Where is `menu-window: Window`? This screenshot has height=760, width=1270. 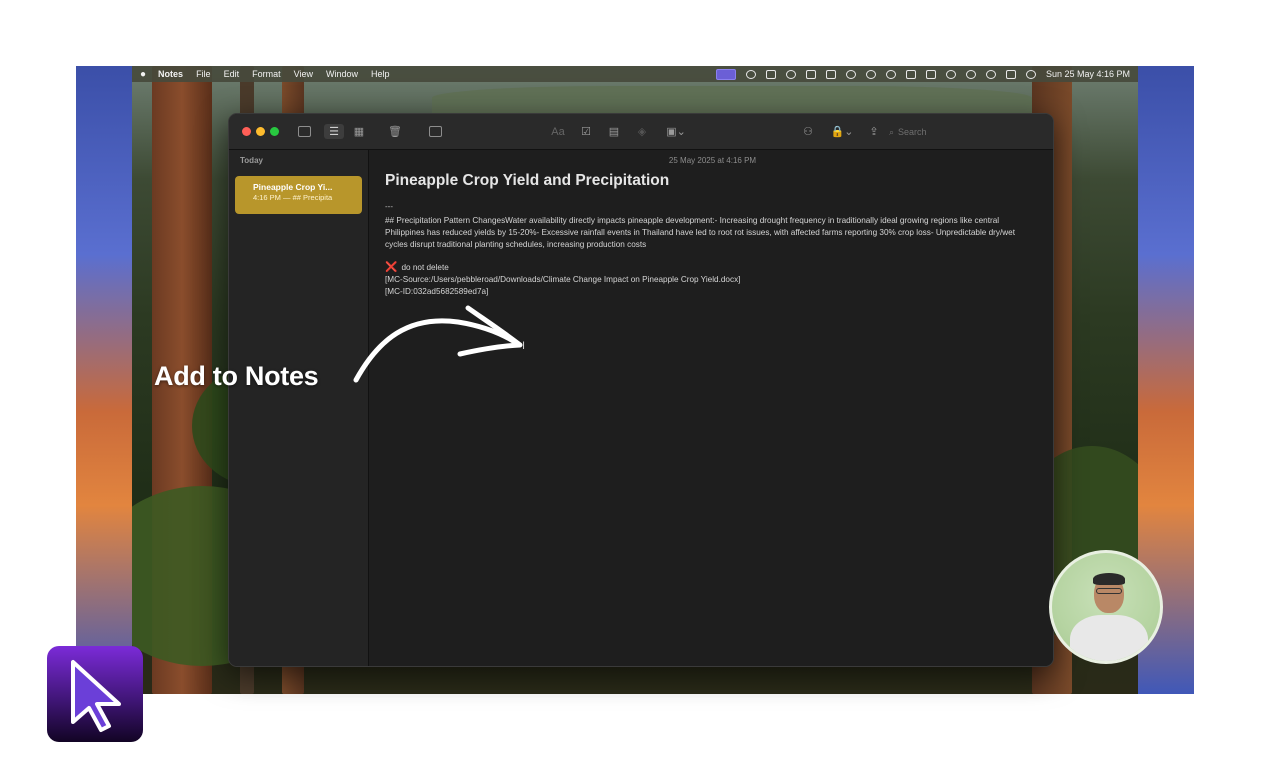 menu-window: Window is located at coordinates (342, 74).